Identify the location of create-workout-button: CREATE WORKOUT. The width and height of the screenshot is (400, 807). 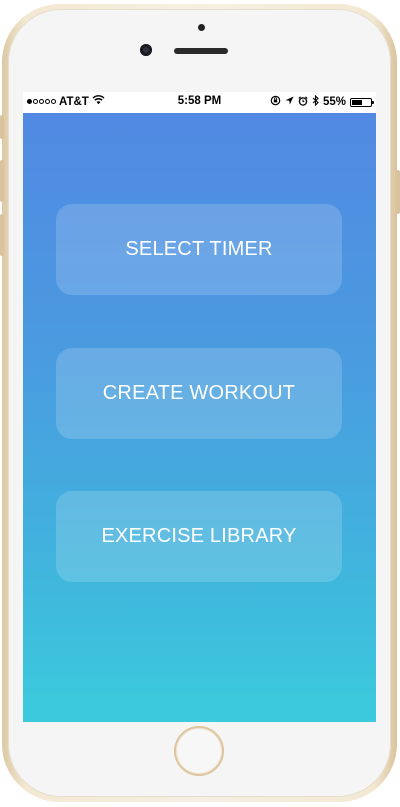
(199, 393).